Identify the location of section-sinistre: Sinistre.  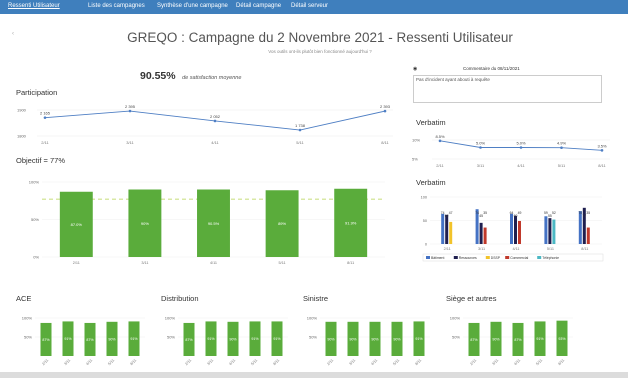
(316, 298).